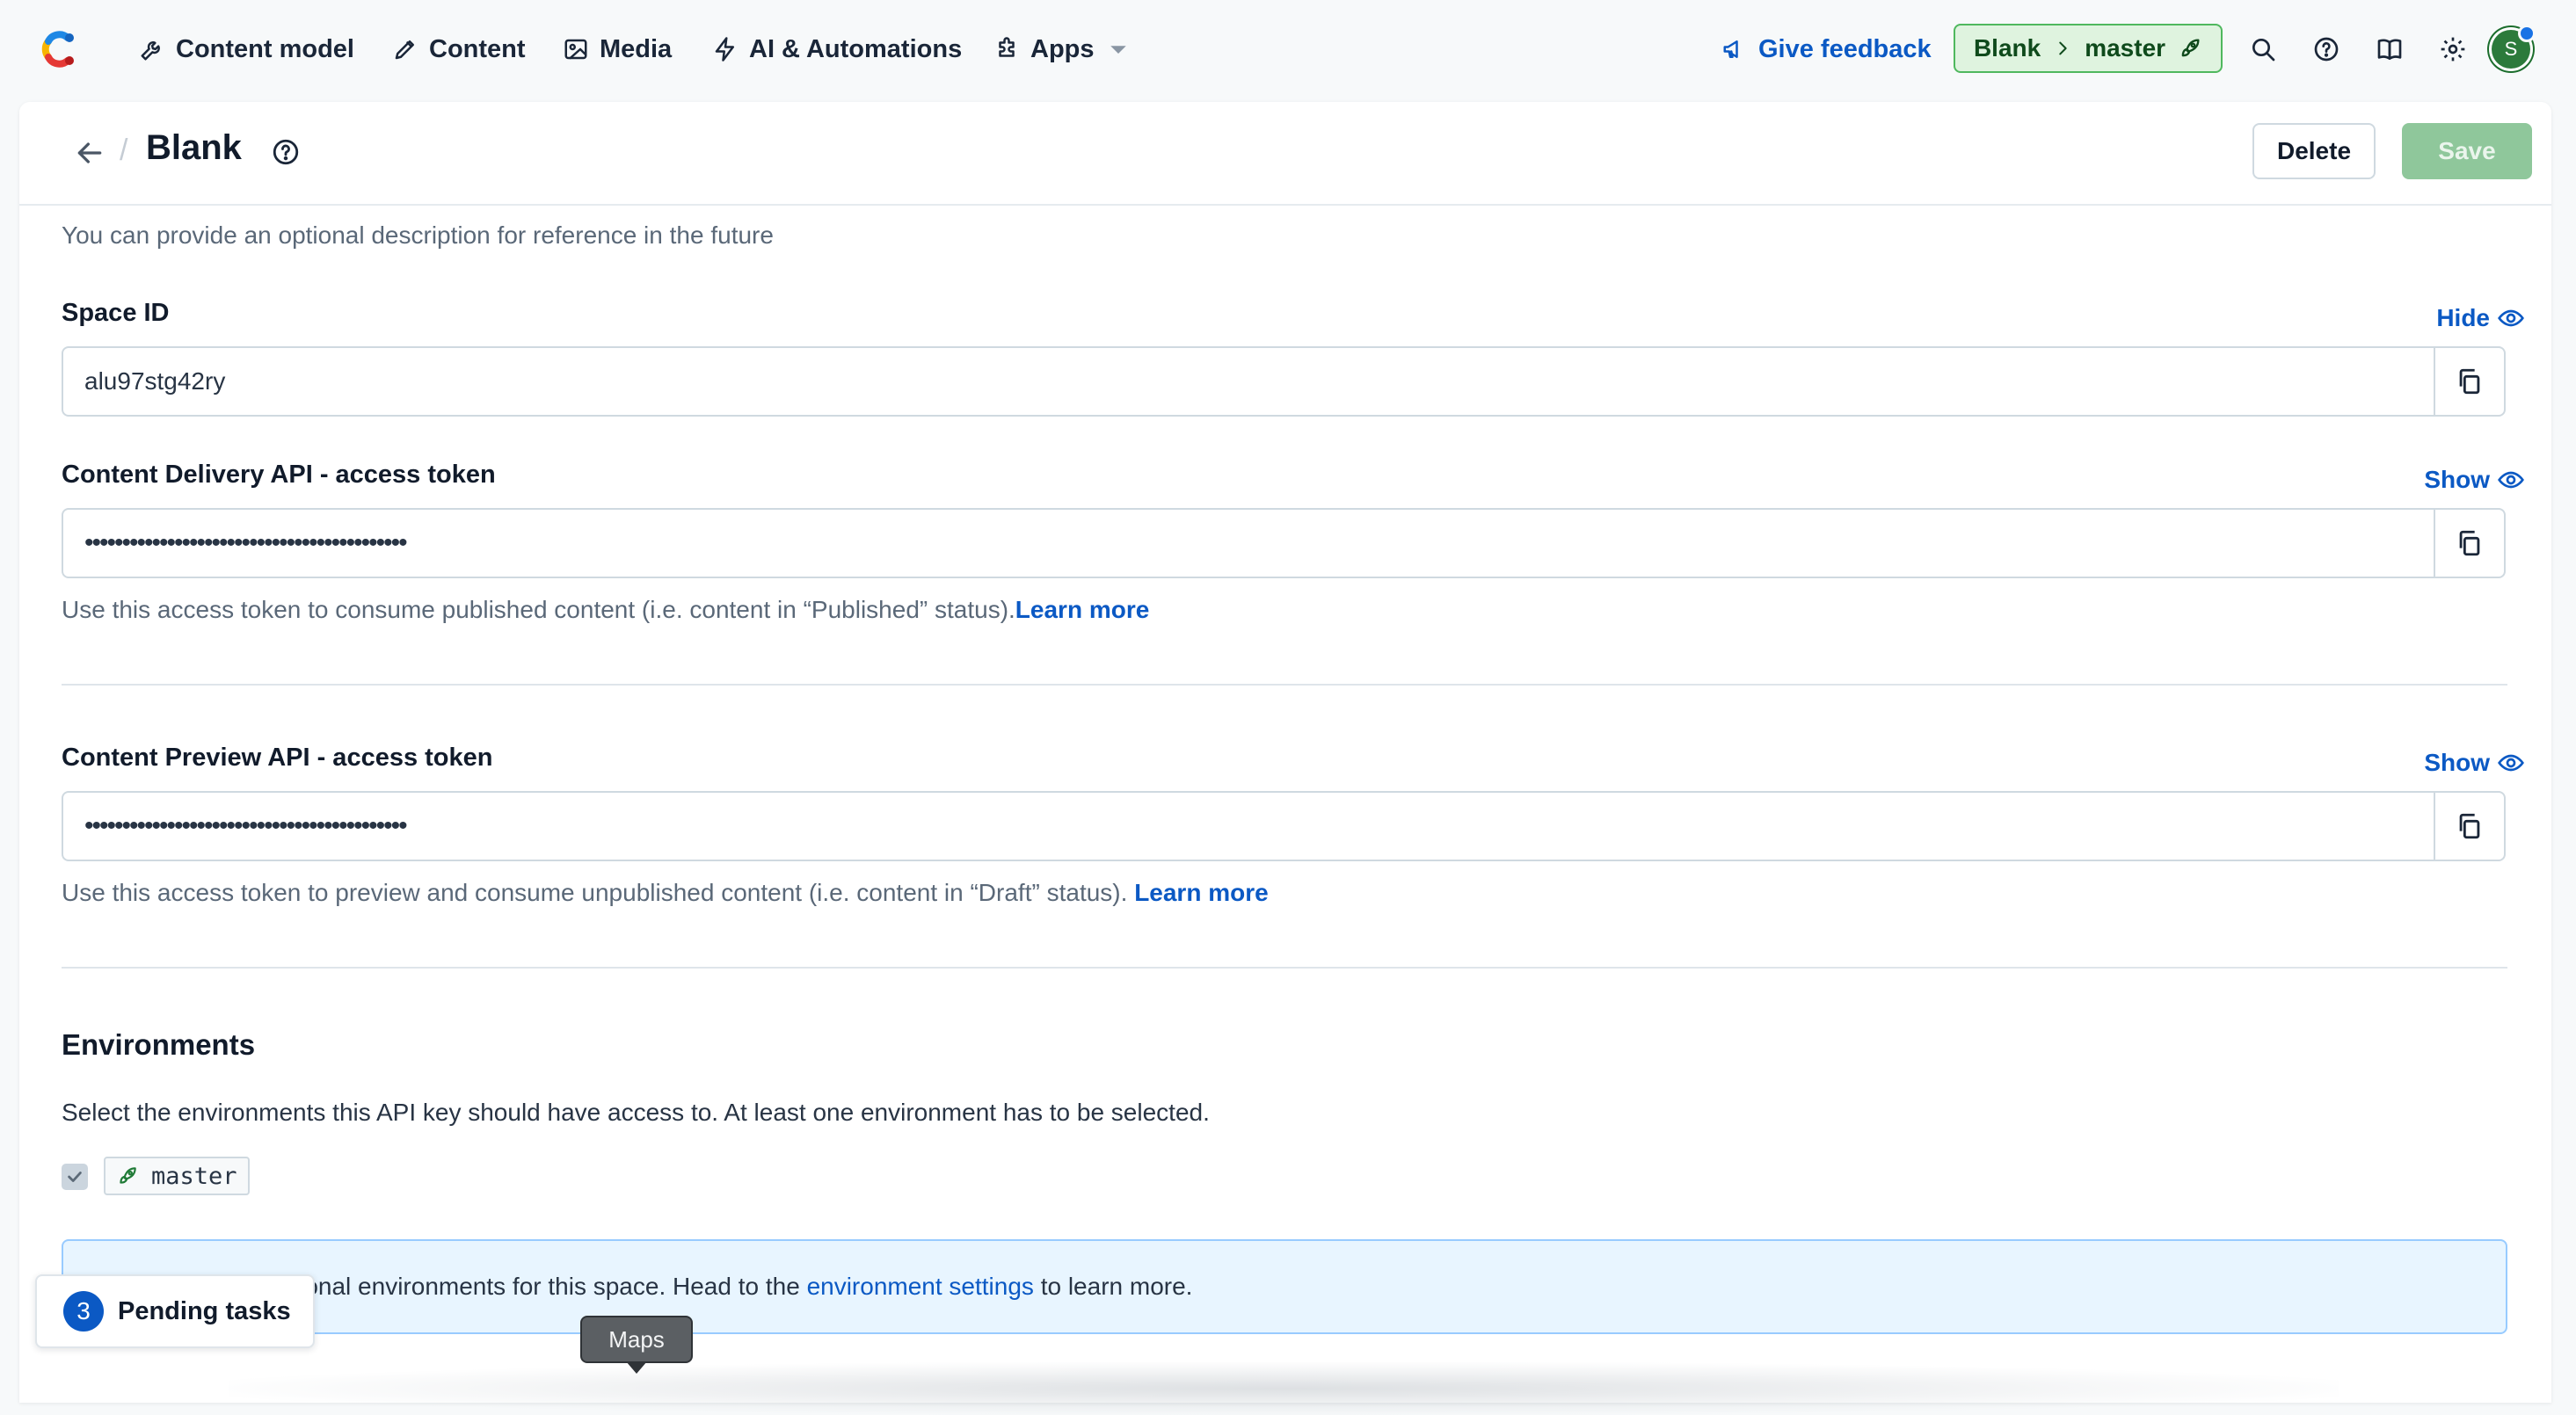 Image resolution: width=2576 pixels, height=1415 pixels. I want to click on avatar: S, so click(2514, 47).